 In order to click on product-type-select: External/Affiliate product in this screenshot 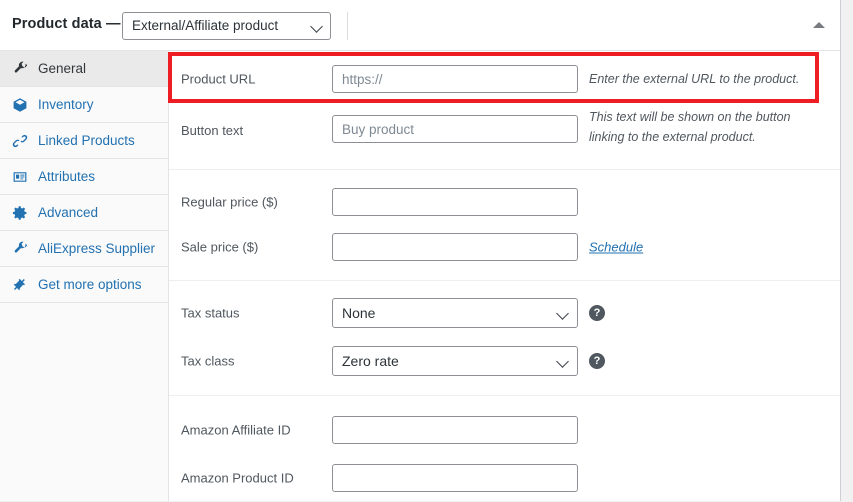, I will do `click(226, 26)`.